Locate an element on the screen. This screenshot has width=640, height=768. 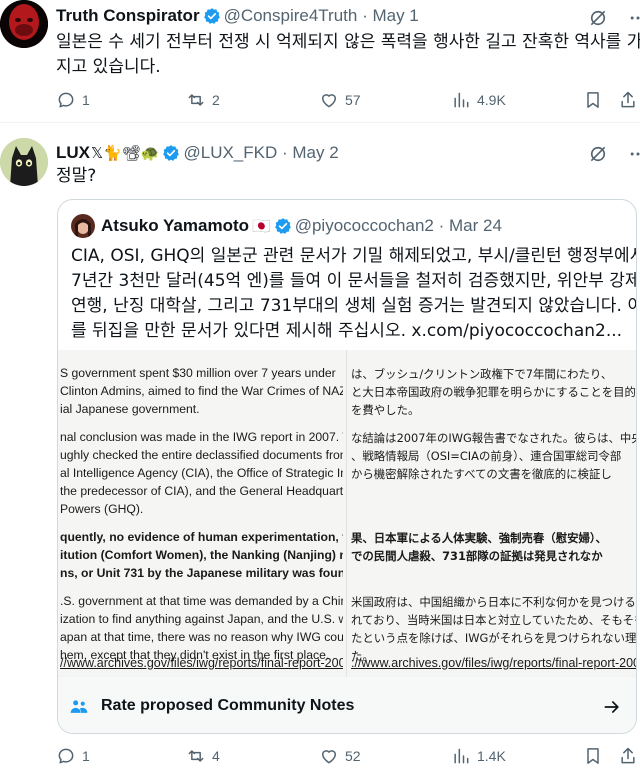
document-text-line: から機密解除されたすべての文書を徹底的に検証し is located at coordinates (481, 474).